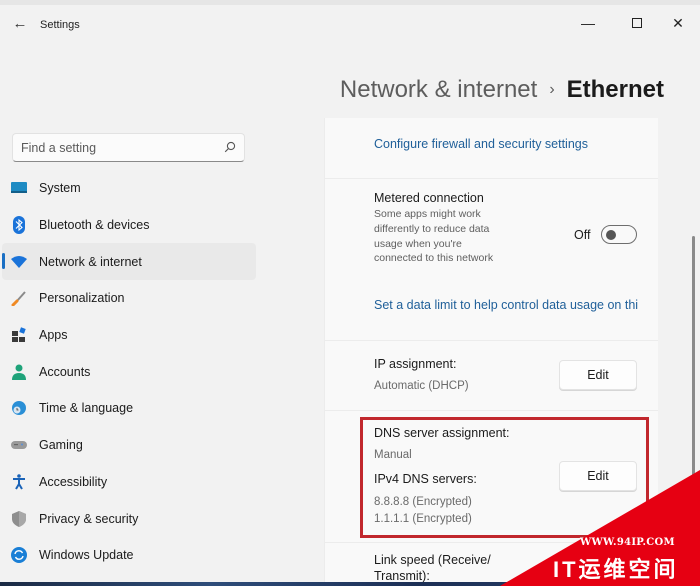 Image resolution: width=700 pixels, height=586 pixels. Describe the element at coordinates (552, 89) in the screenshot. I see `chevron-right-icon: ›` at that location.